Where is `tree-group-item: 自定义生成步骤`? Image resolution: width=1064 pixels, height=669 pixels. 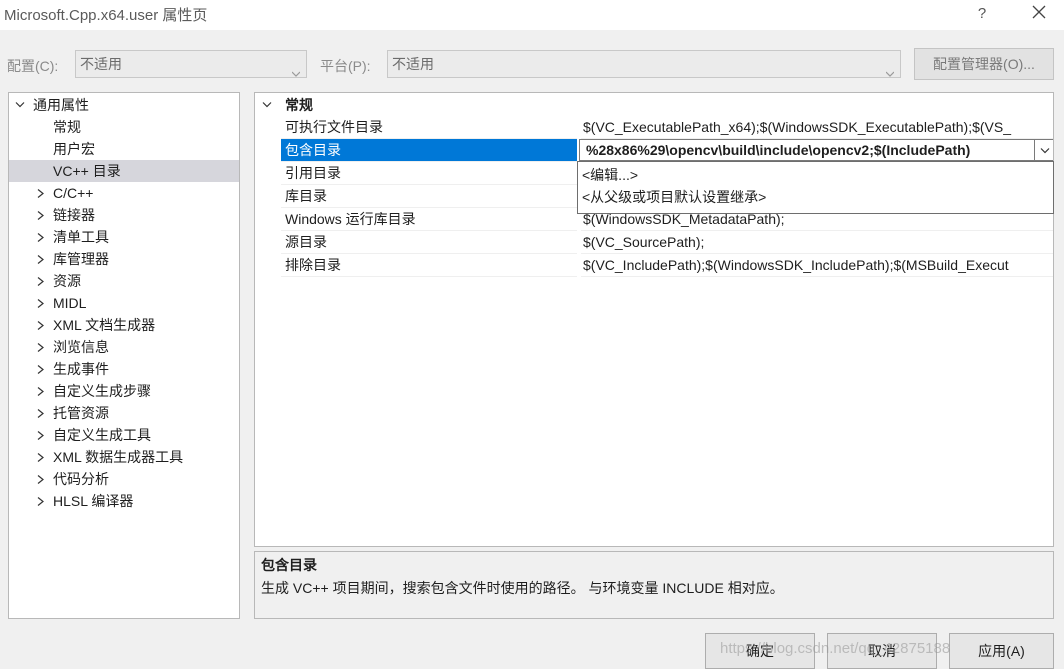
tree-group-item: 自定义生成步骤 is located at coordinates (124, 391).